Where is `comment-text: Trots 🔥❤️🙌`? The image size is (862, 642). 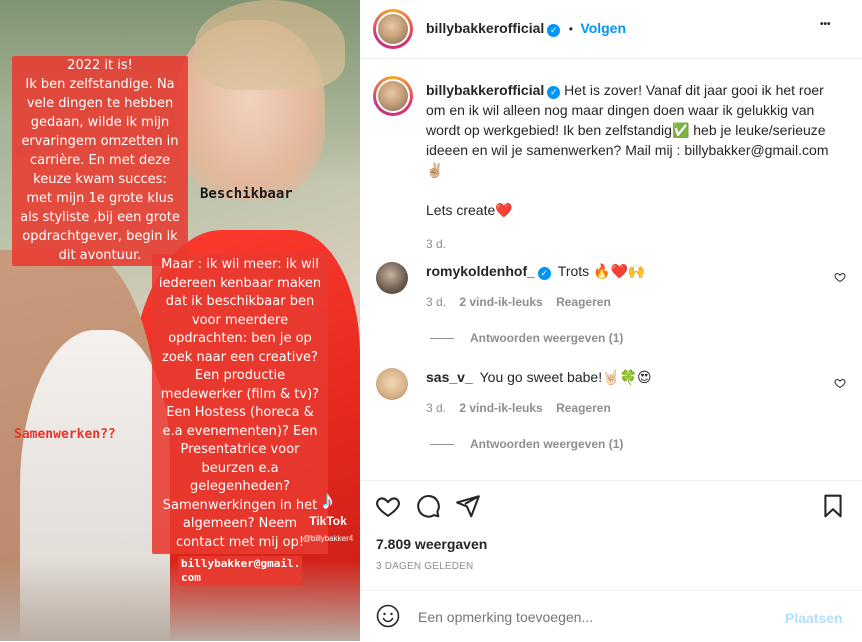
comment-text: Trots 🔥❤️🙌 is located at coordinates (601, 271).